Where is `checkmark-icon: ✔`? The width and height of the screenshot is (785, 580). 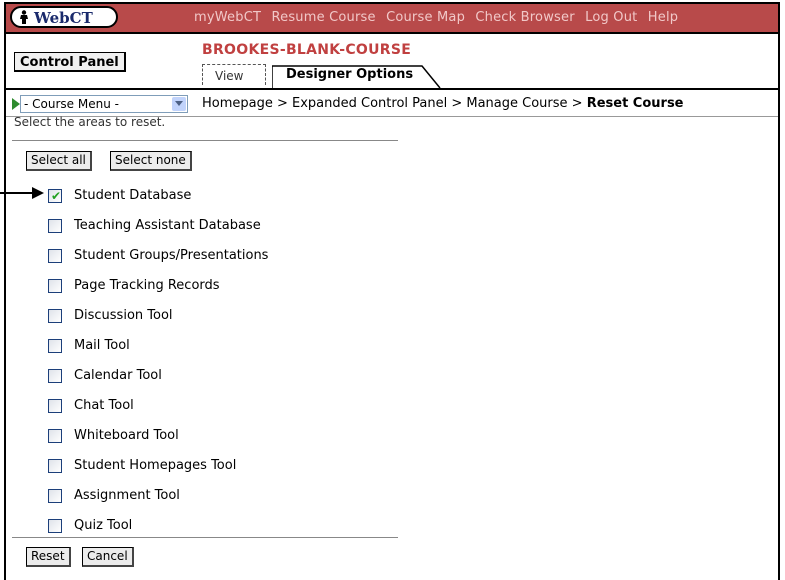 checkmark-icon: ✔ is located at coordinates (56, 196).